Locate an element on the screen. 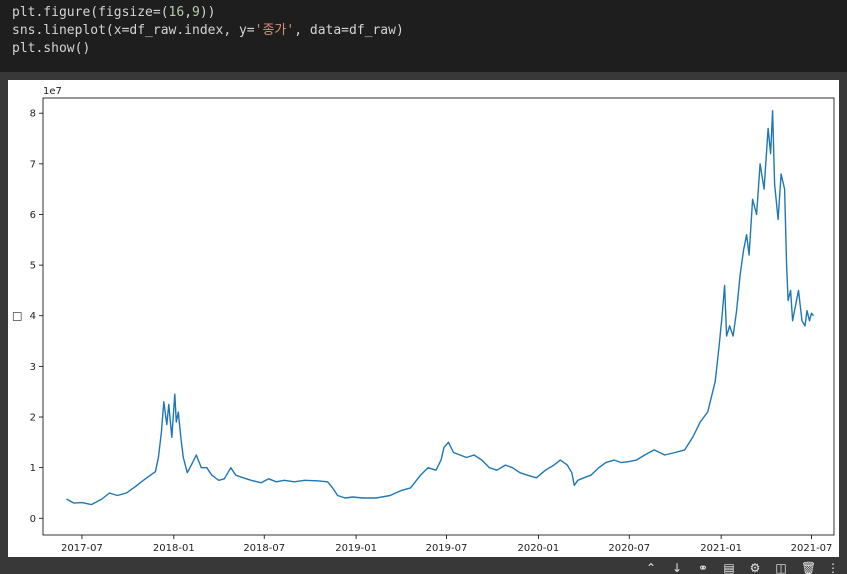 The width and height of the screenshot is (847, 574). move-up-icon: ⌃ is located at coordinates (651, 568).